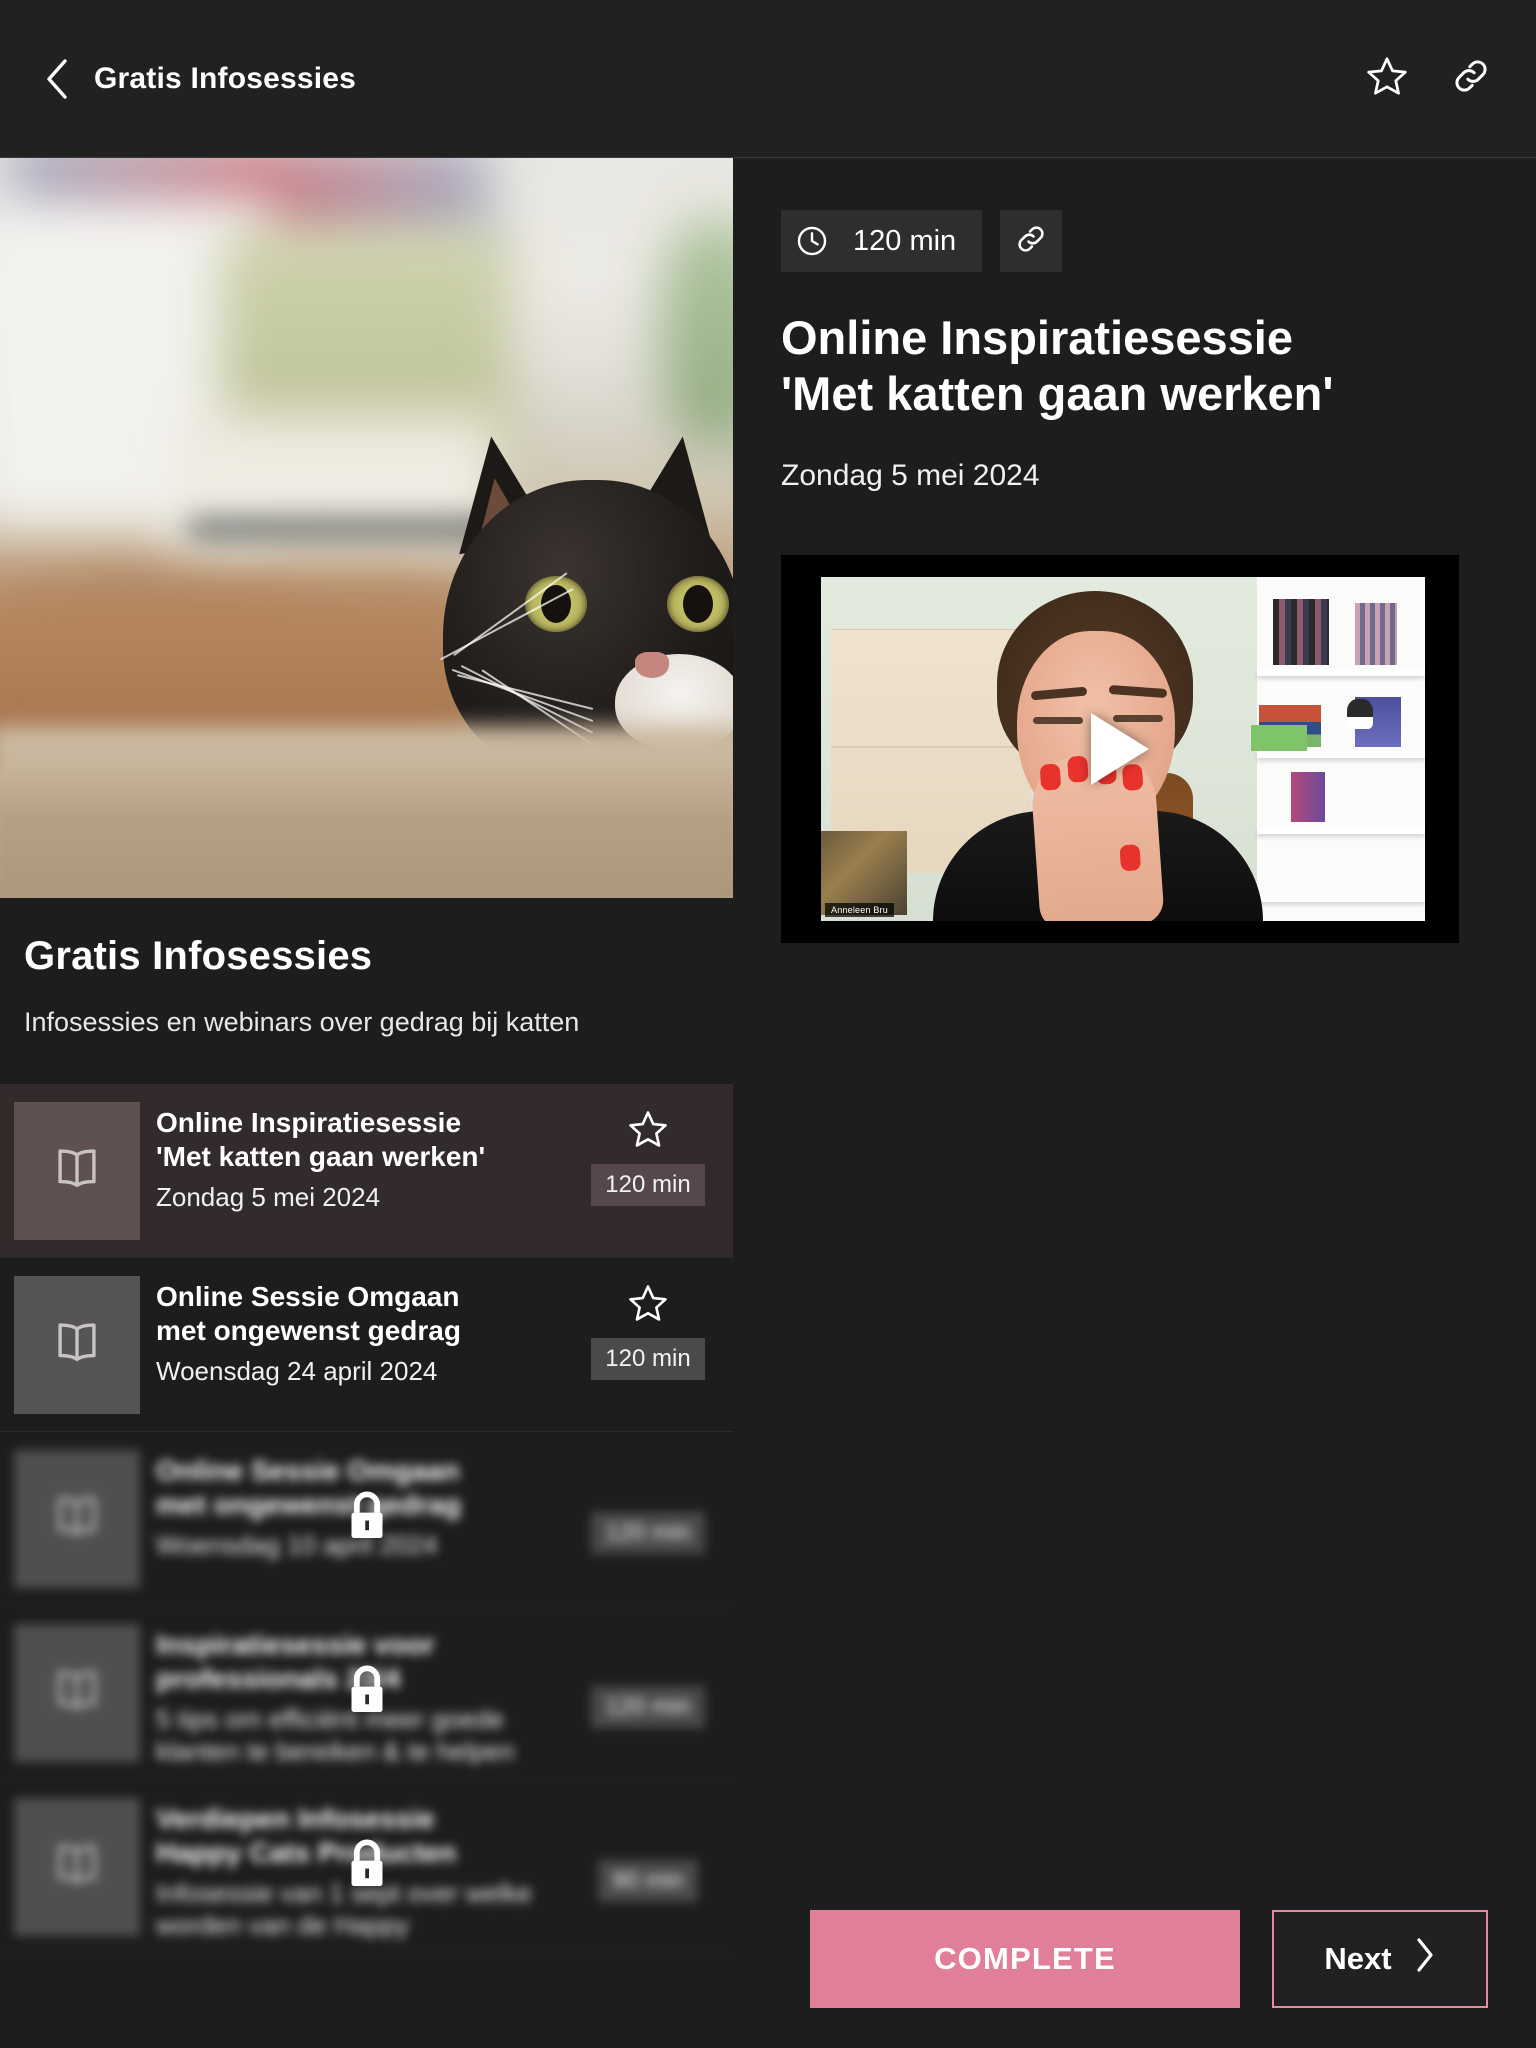 Image resolution: width=1536 pixels, height=2048 pixels. What do you see at coordinates (306, 1853) in the screenshot?
I see `lesson-title-line2: Happy Cats Producten` at bounding box center [306, 1853].